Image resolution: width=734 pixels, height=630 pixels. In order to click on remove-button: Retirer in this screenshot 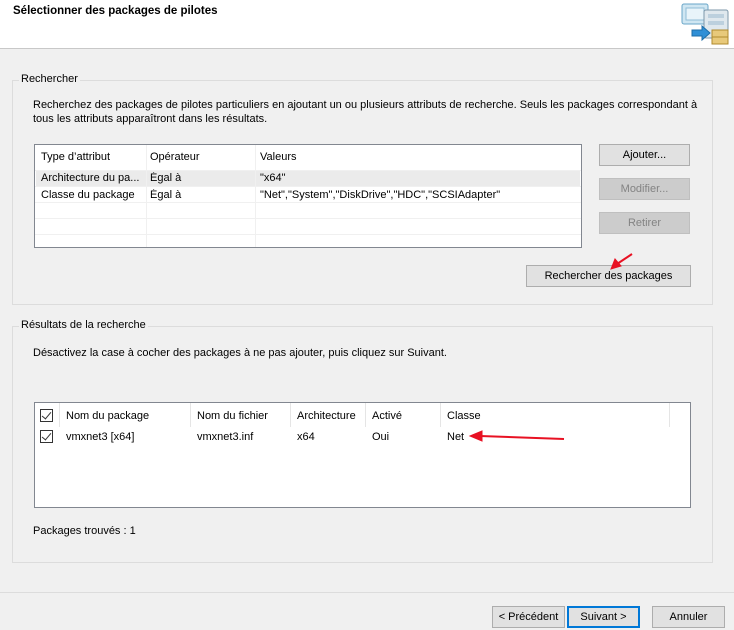, I will do `click(644, 223)`.